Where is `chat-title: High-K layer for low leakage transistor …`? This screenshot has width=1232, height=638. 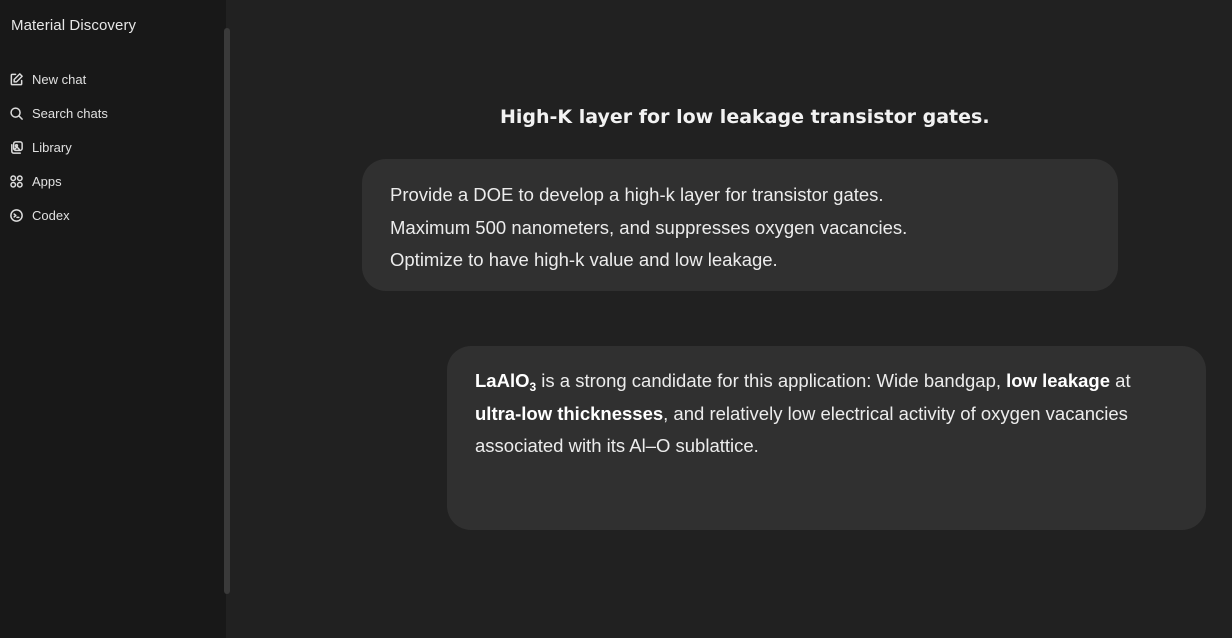
chat-title: High-K layer for low leakage transistor … is located at coordinates (745, 117).